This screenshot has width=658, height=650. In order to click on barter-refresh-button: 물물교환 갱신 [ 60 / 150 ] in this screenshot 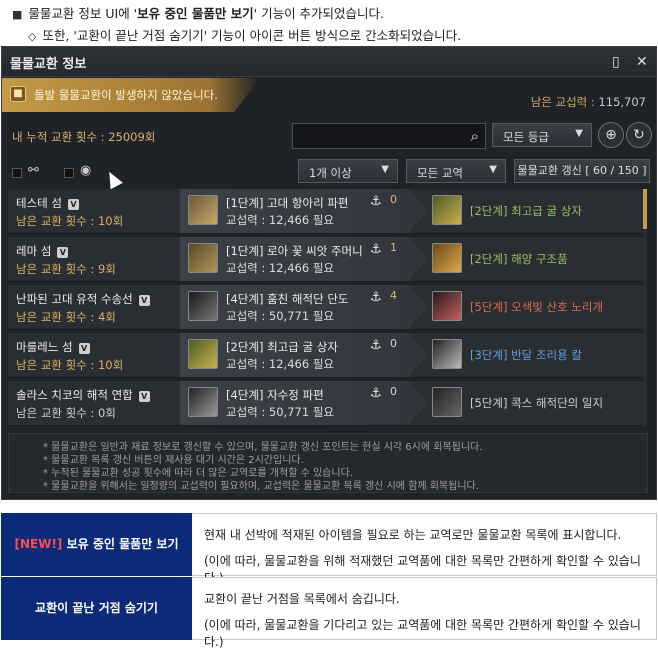, I will do `click(582, 171)`.